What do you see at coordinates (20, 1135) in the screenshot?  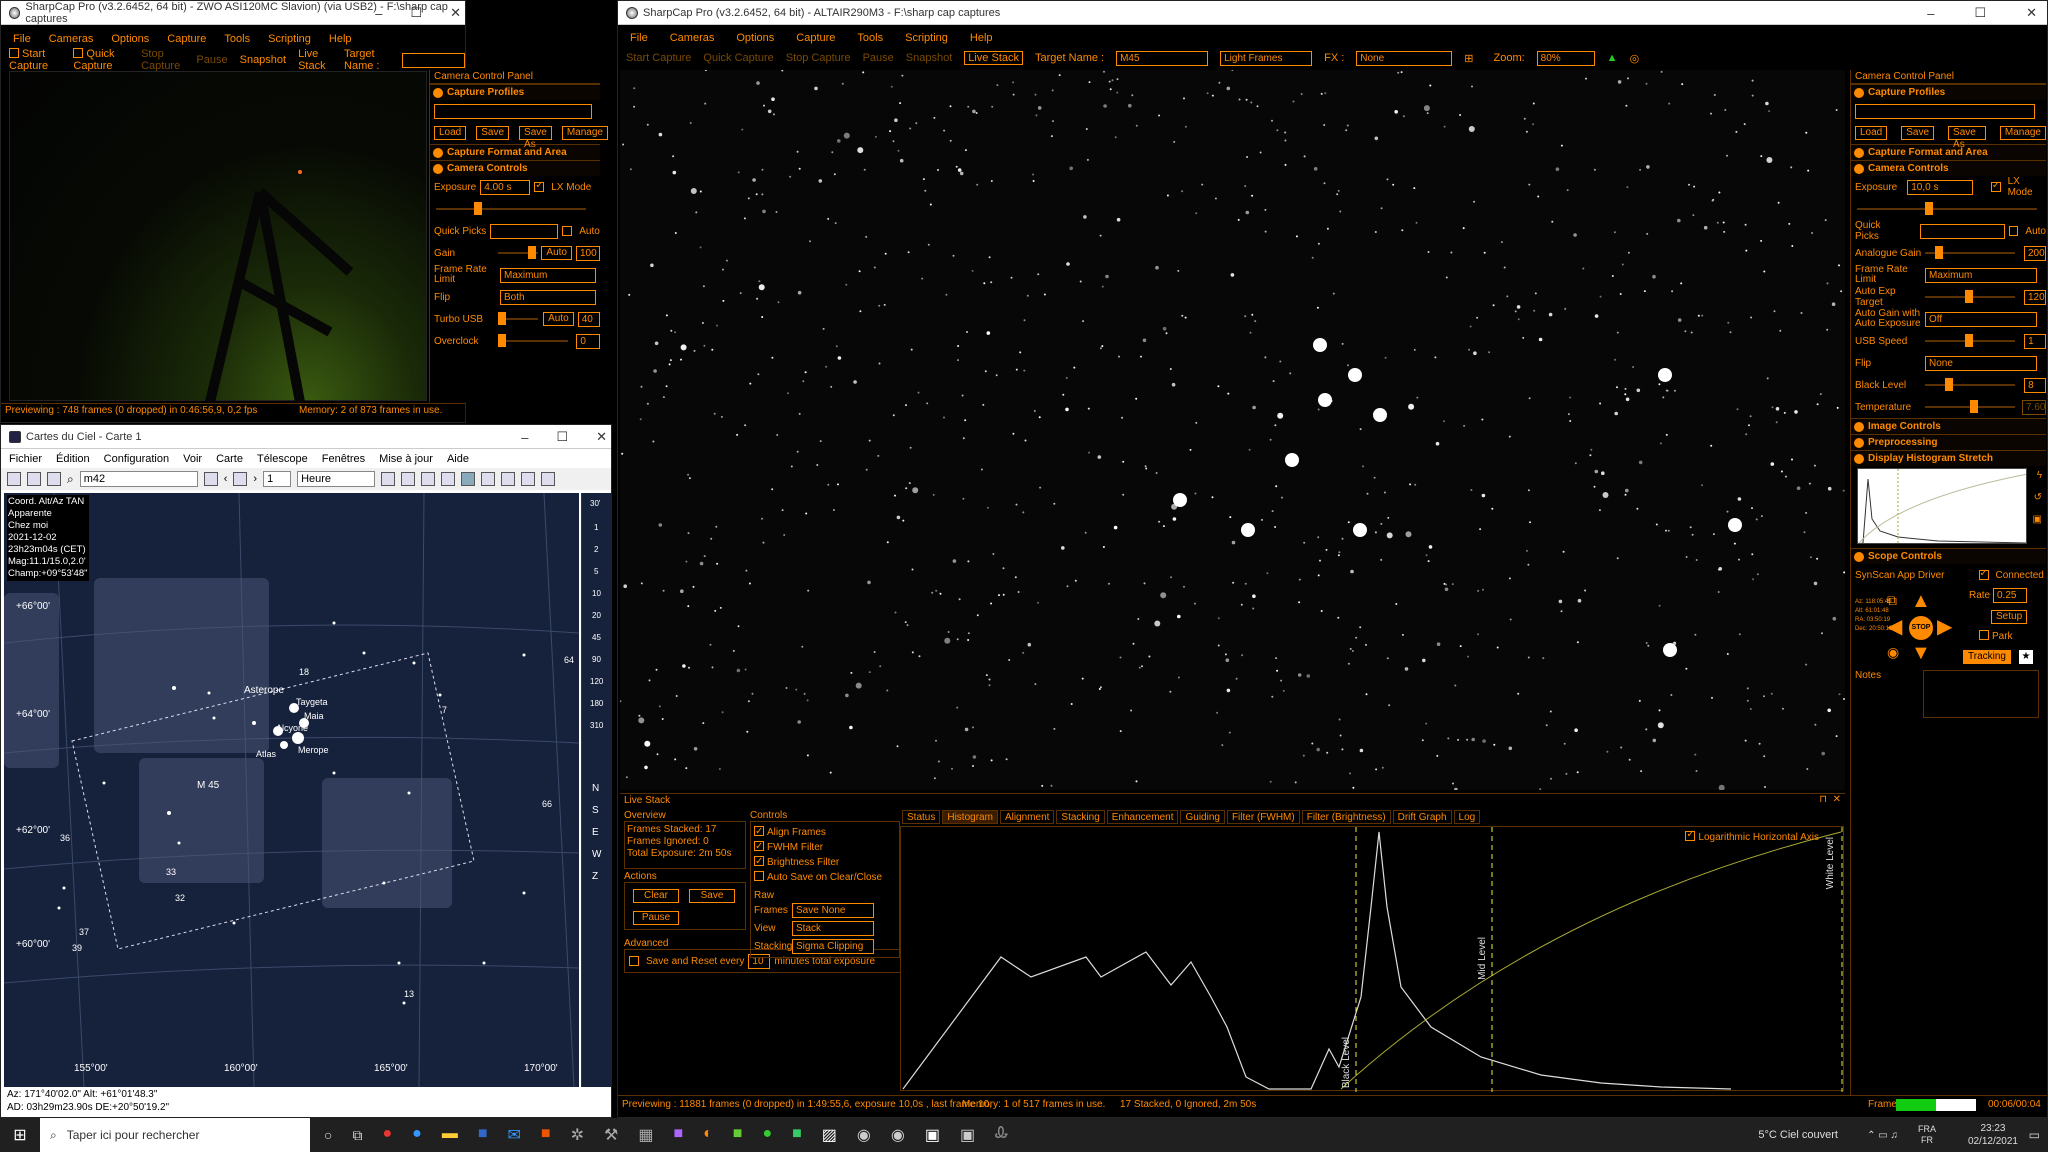 I see `windows-start-icon: ⊞` at bounding box center [20, 1135].